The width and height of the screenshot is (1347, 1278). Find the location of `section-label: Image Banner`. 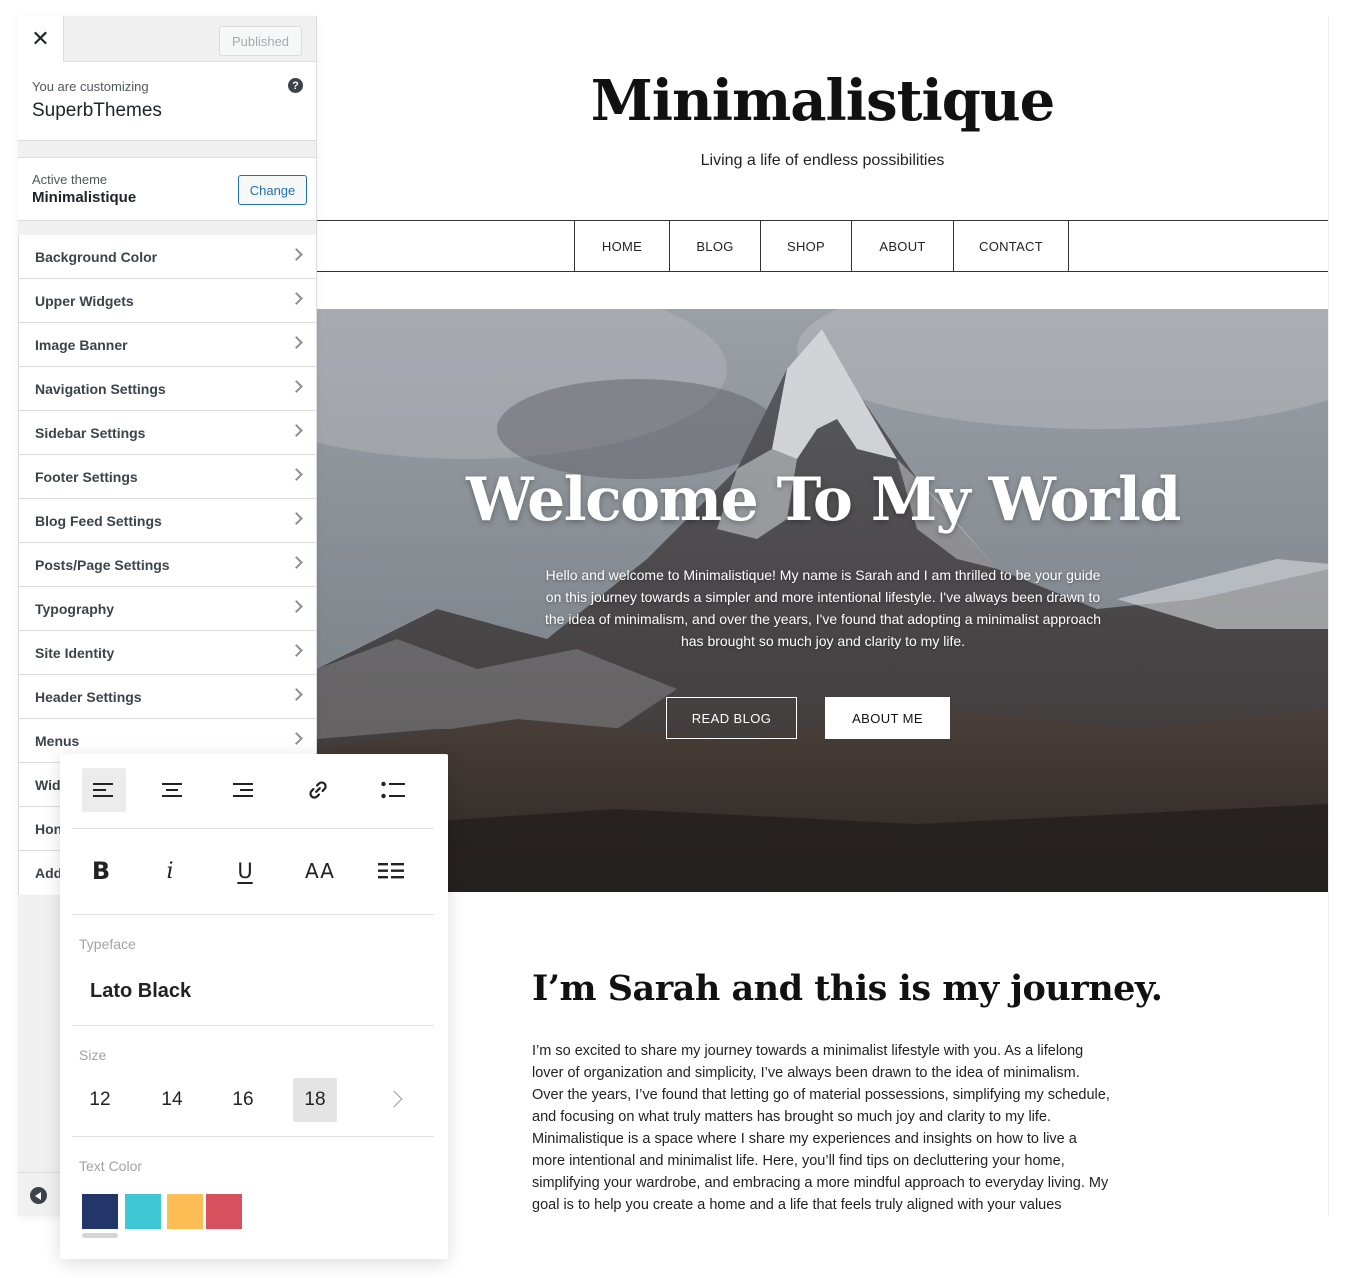

section-label: Image Banner is located at coordinates (81, 344).